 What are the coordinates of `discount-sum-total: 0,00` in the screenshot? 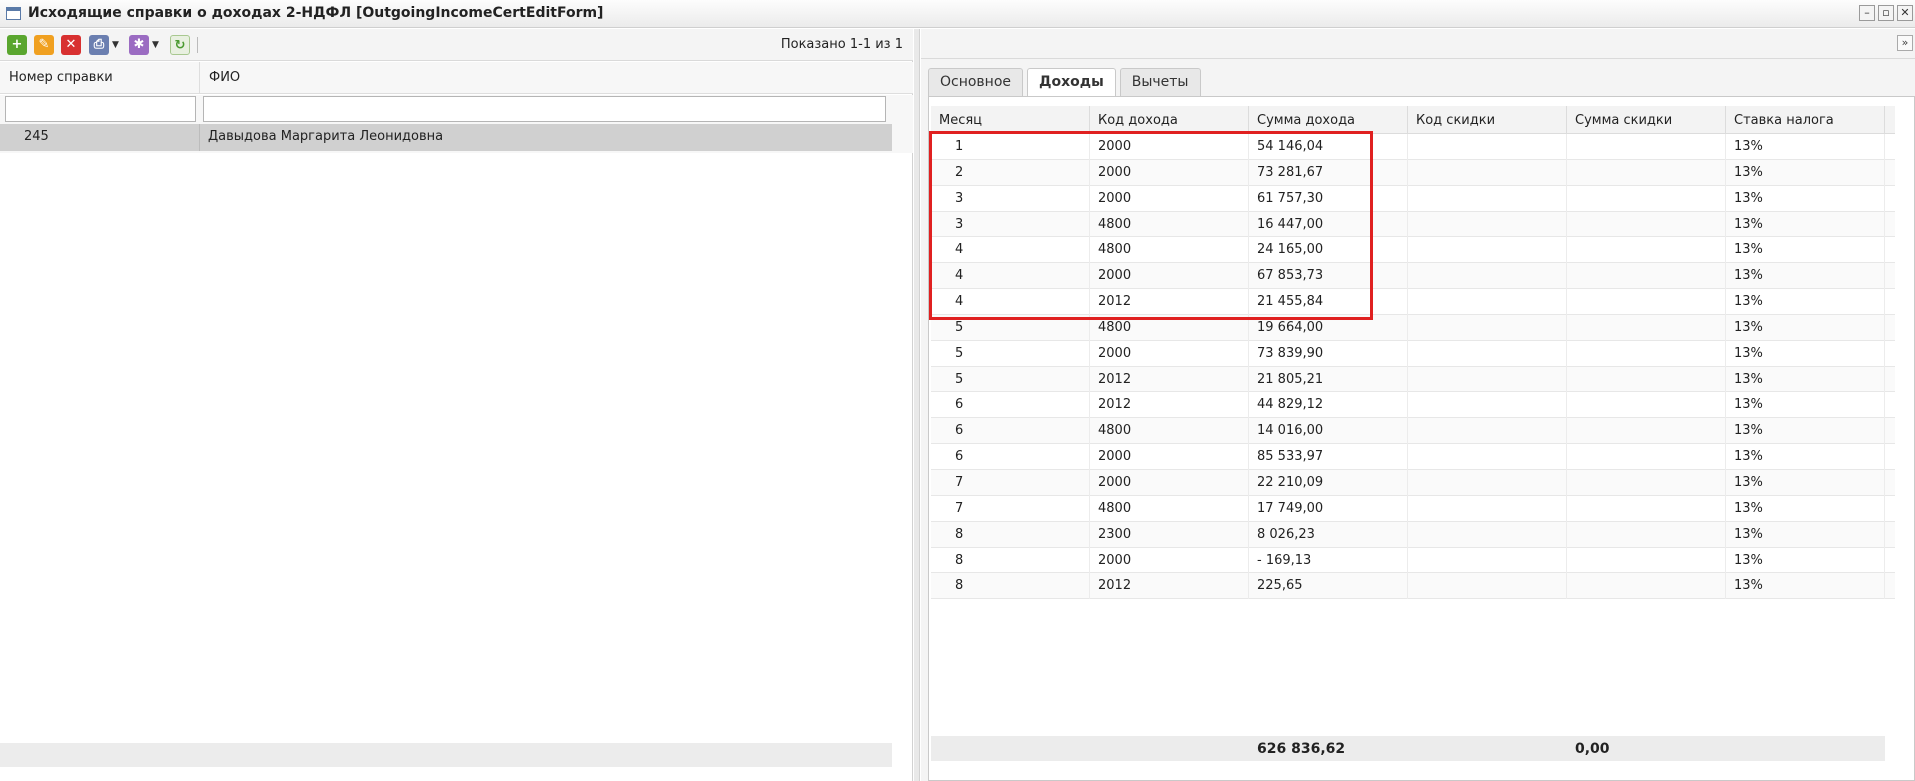 It's located at (1592, 749).